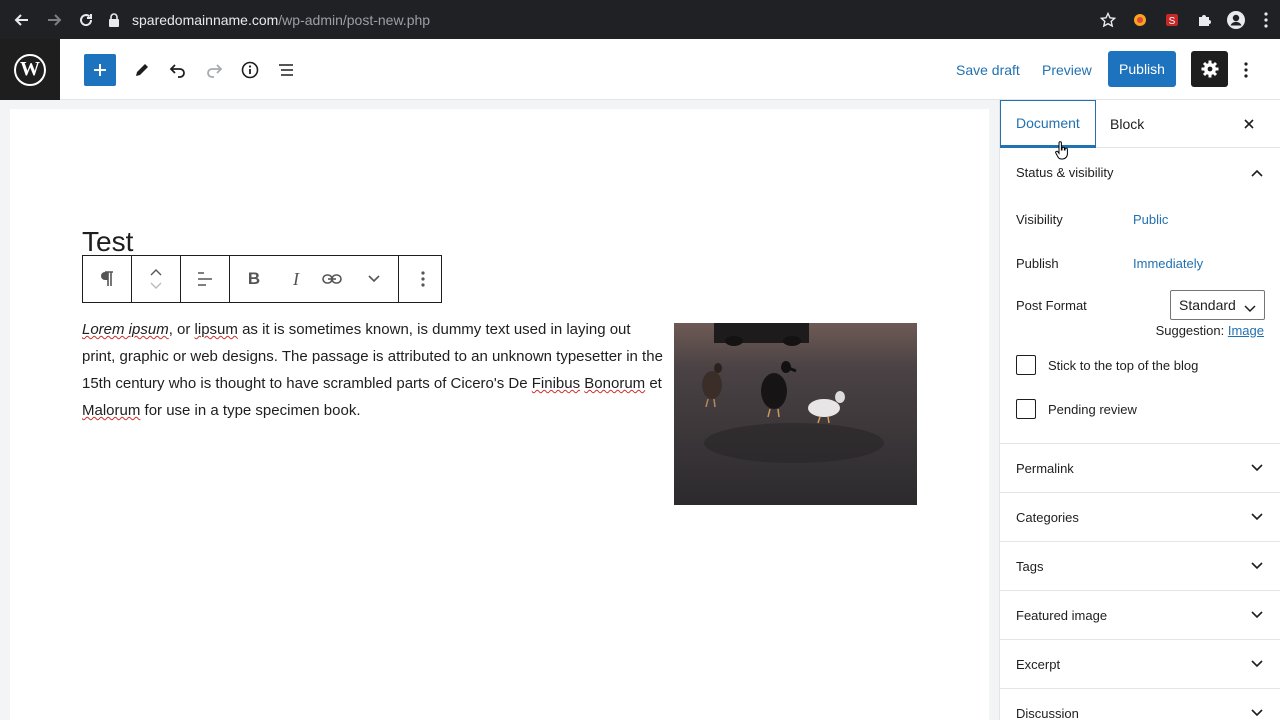 The image size is (1280, 720). I want to click on format-suggestion: Suggestion: Image, so click(1210, 330).